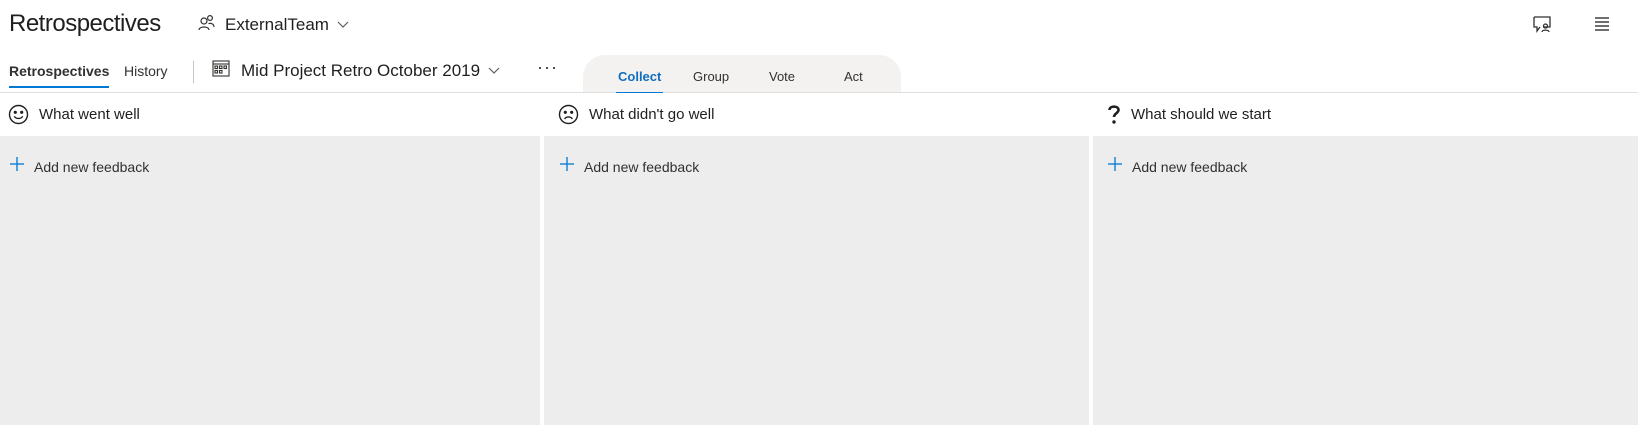  Describe the element at coordinates (1201, 114) in the screenshot. I see `column-title: What should we start` at that location.